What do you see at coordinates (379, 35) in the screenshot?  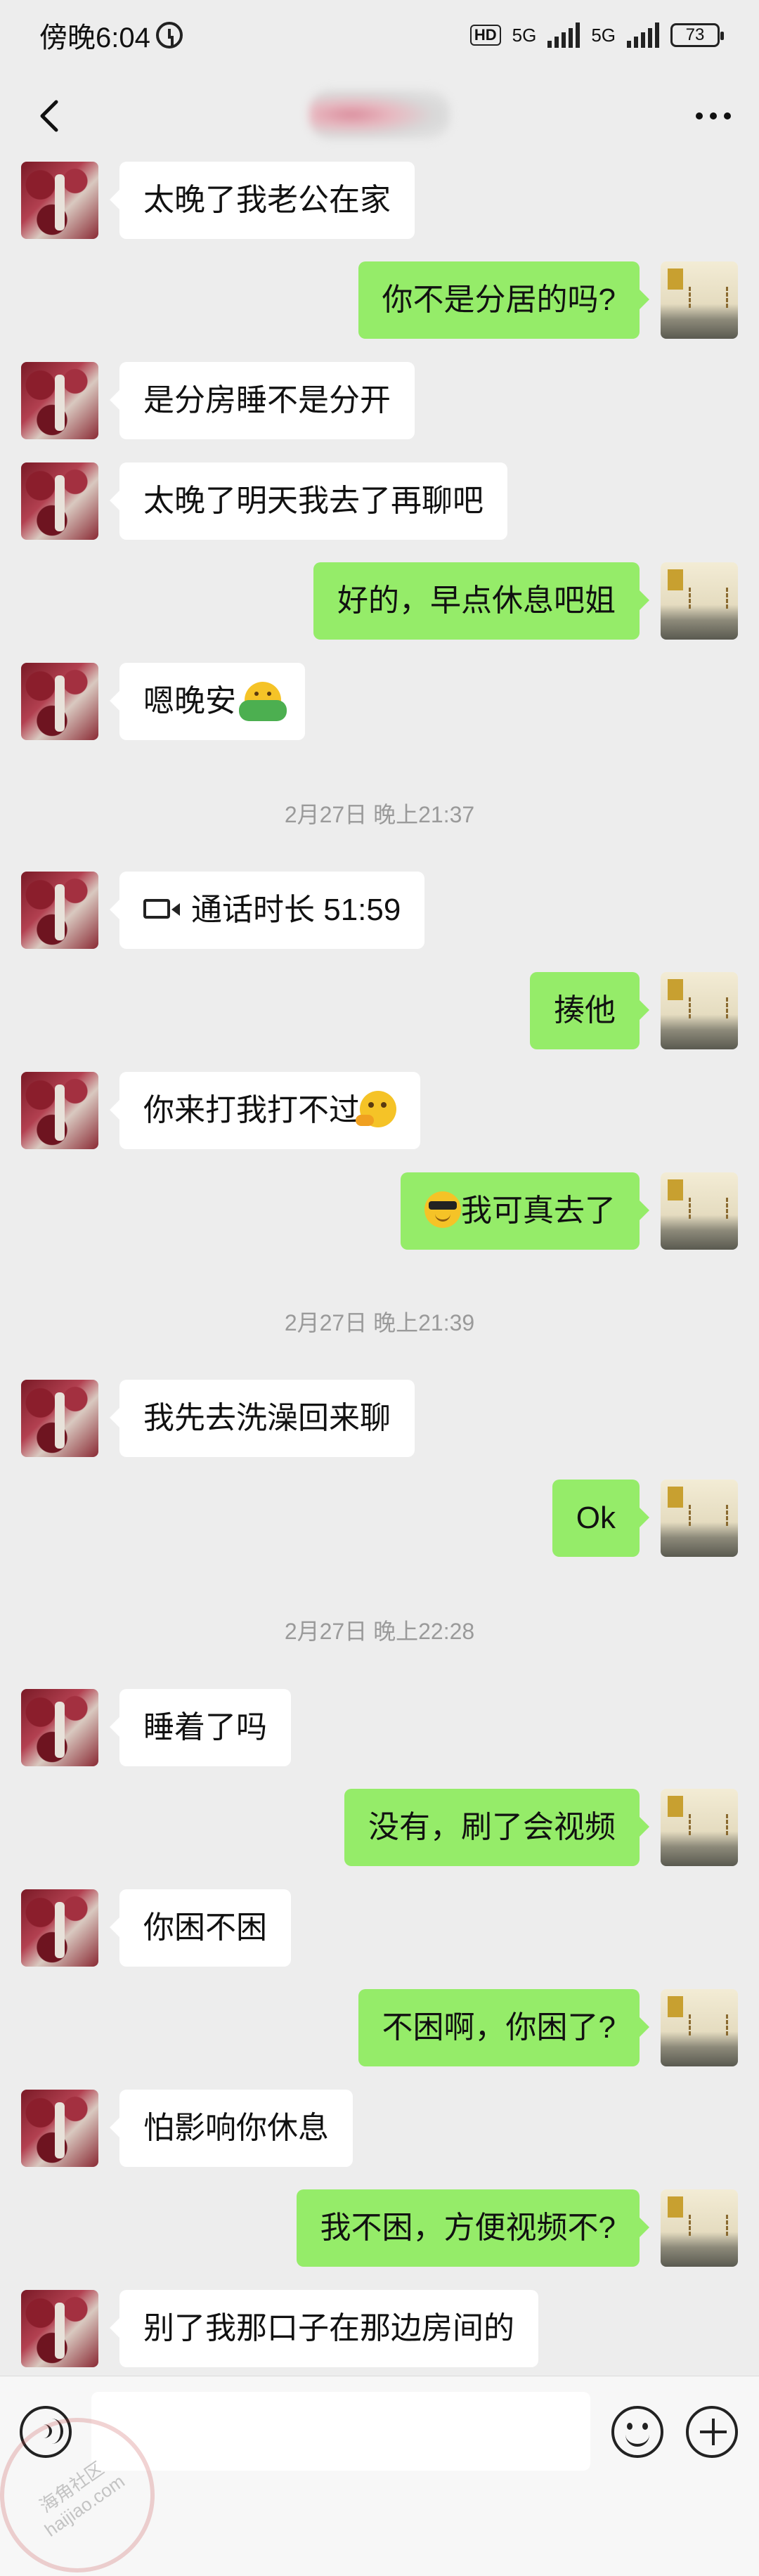 I see `status-bar: 傍晚6:04 HD 5G 5G 73` at bounding box center [379, 35].